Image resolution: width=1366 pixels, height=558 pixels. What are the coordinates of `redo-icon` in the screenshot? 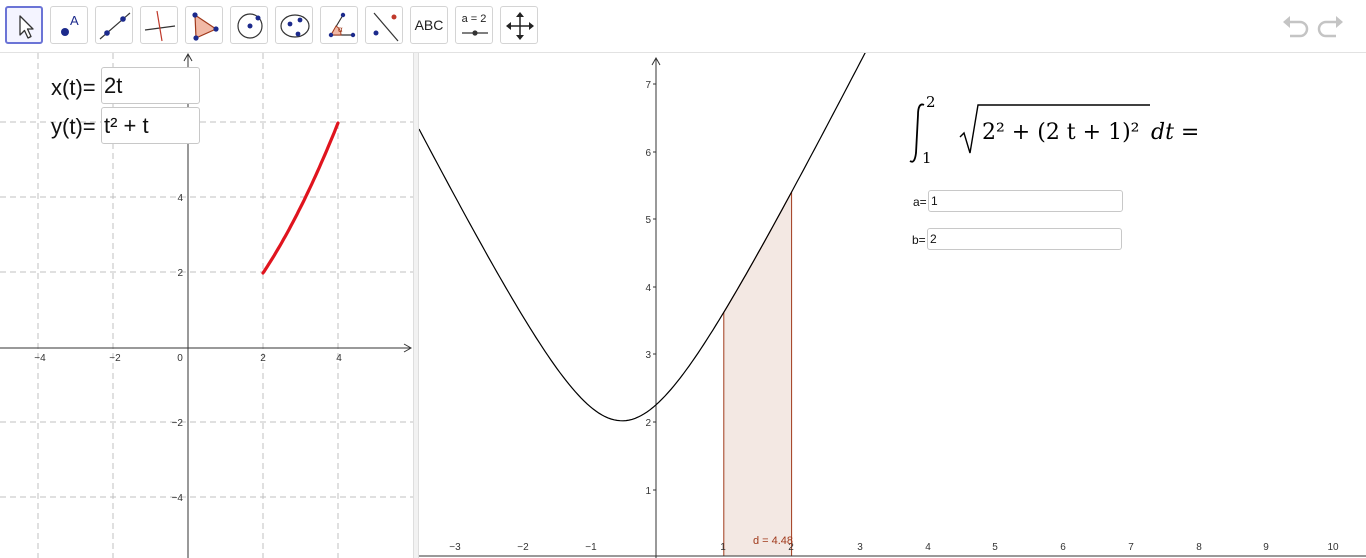 It's located at (1330, 27).